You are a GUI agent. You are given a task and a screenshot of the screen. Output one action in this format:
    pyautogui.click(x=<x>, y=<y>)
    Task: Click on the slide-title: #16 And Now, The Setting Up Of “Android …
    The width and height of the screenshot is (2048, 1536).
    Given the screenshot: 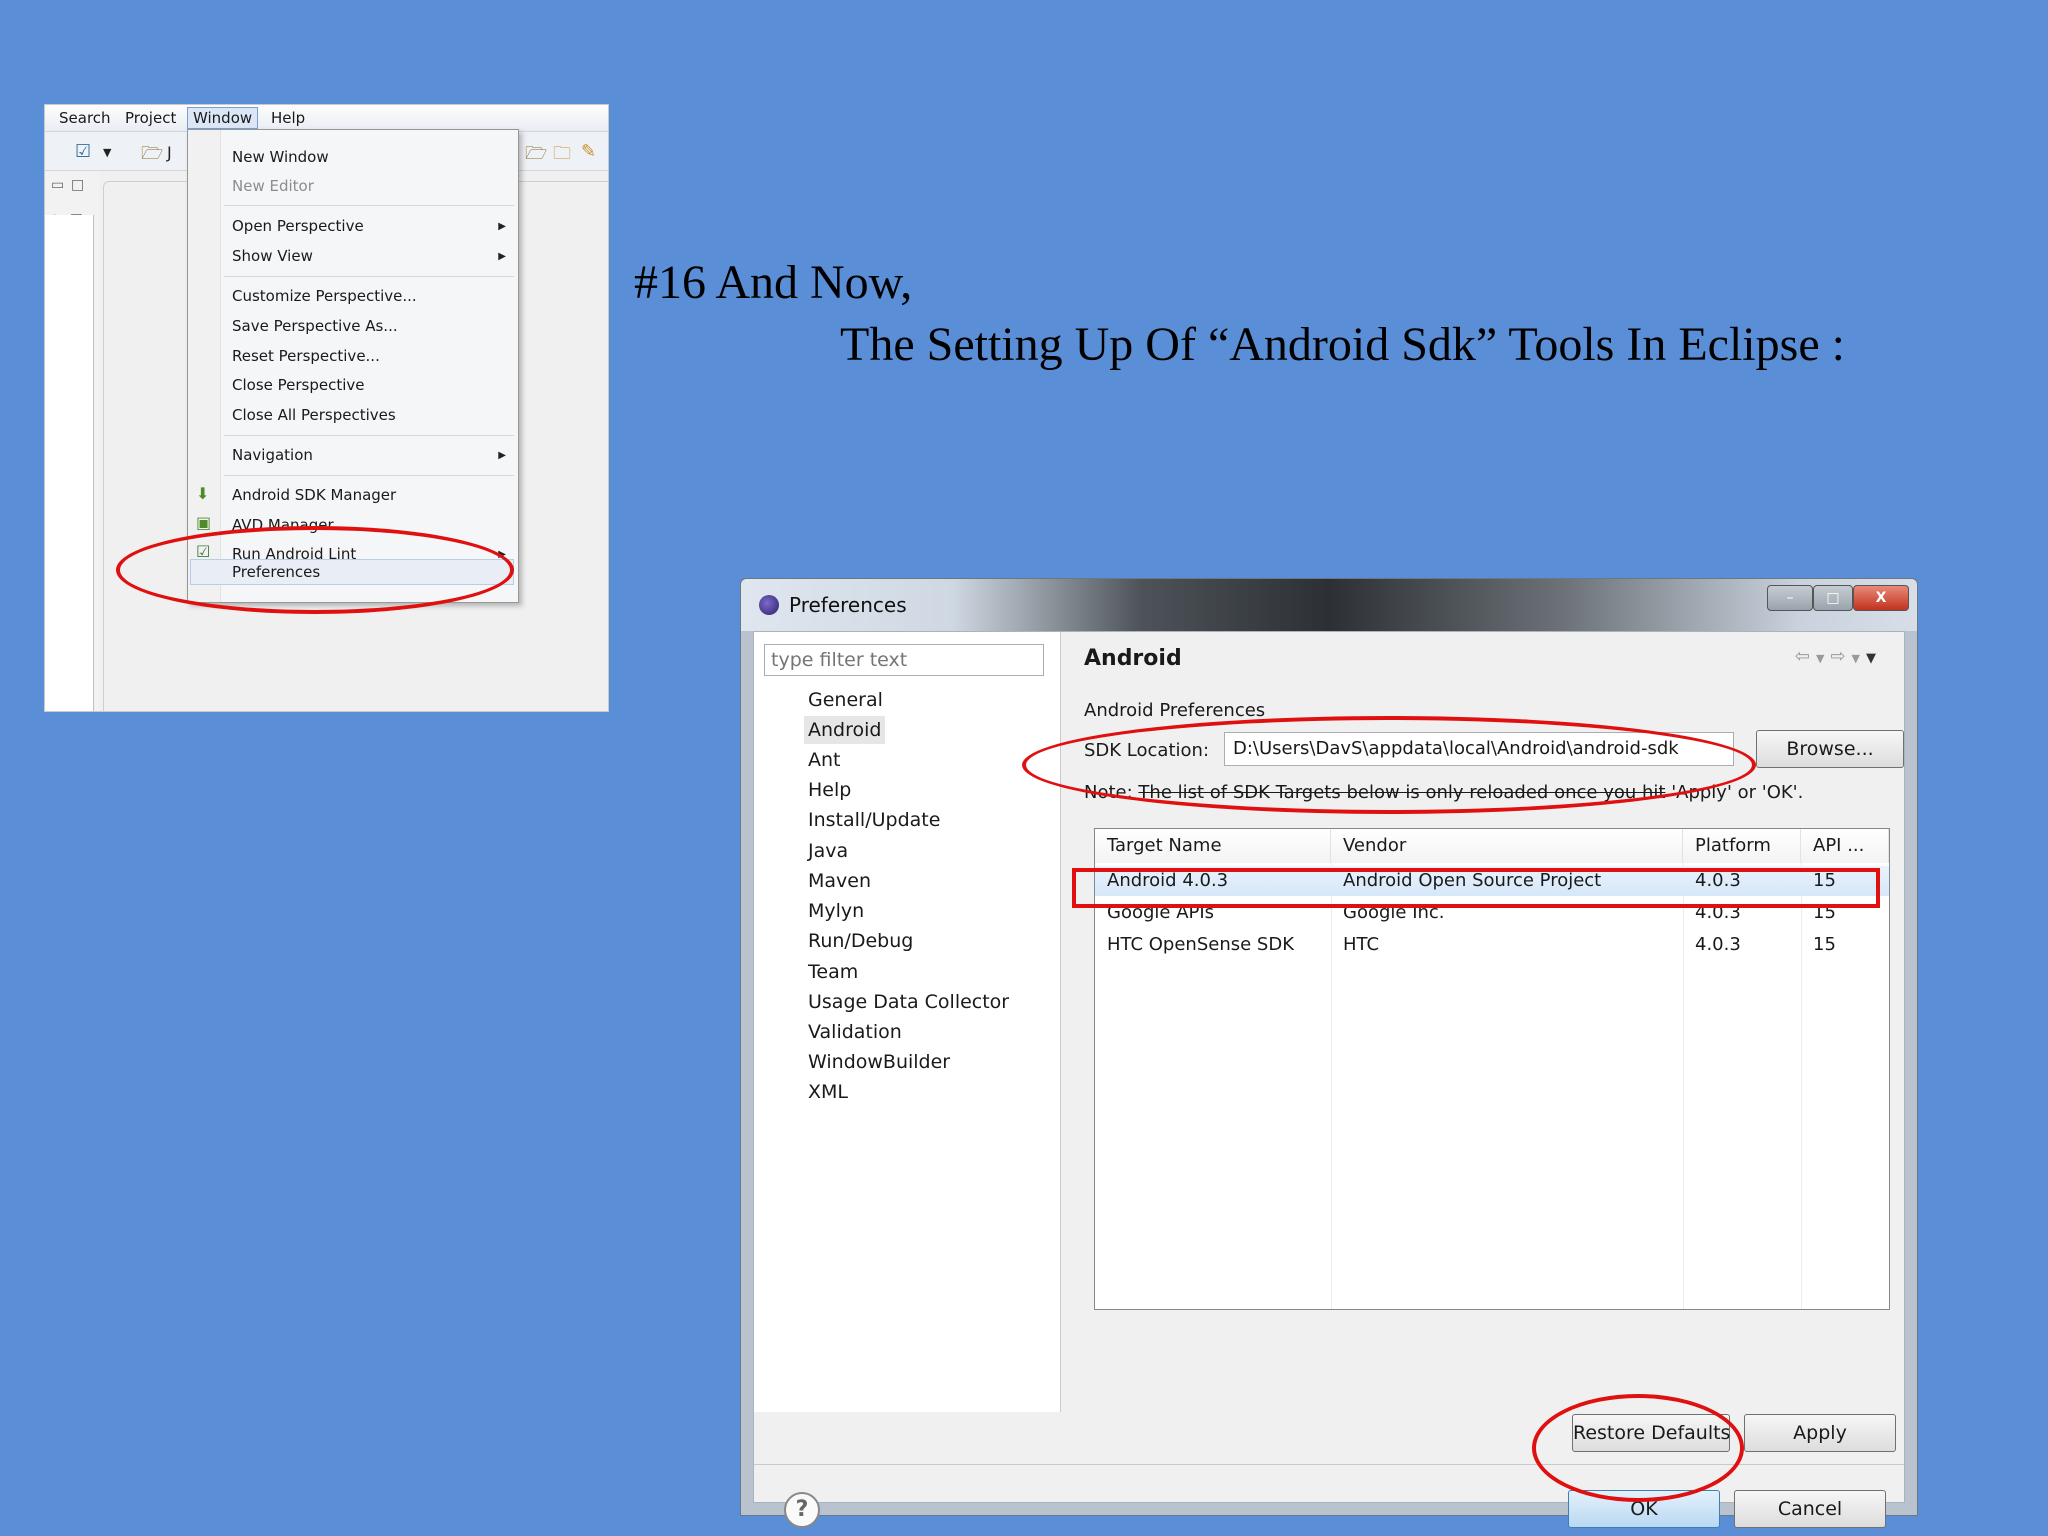 What is the action you would take?
    pyautogui.click(x=1239, y=314)
    